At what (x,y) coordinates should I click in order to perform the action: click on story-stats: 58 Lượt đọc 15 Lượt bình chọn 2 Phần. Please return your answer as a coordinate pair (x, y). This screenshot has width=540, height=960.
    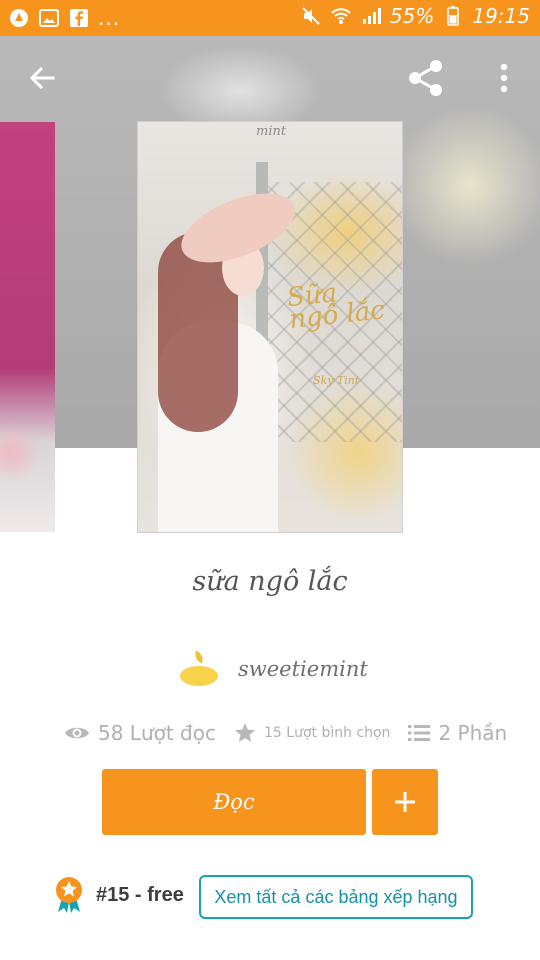
    Looking at the image, I should click on (285, 733).